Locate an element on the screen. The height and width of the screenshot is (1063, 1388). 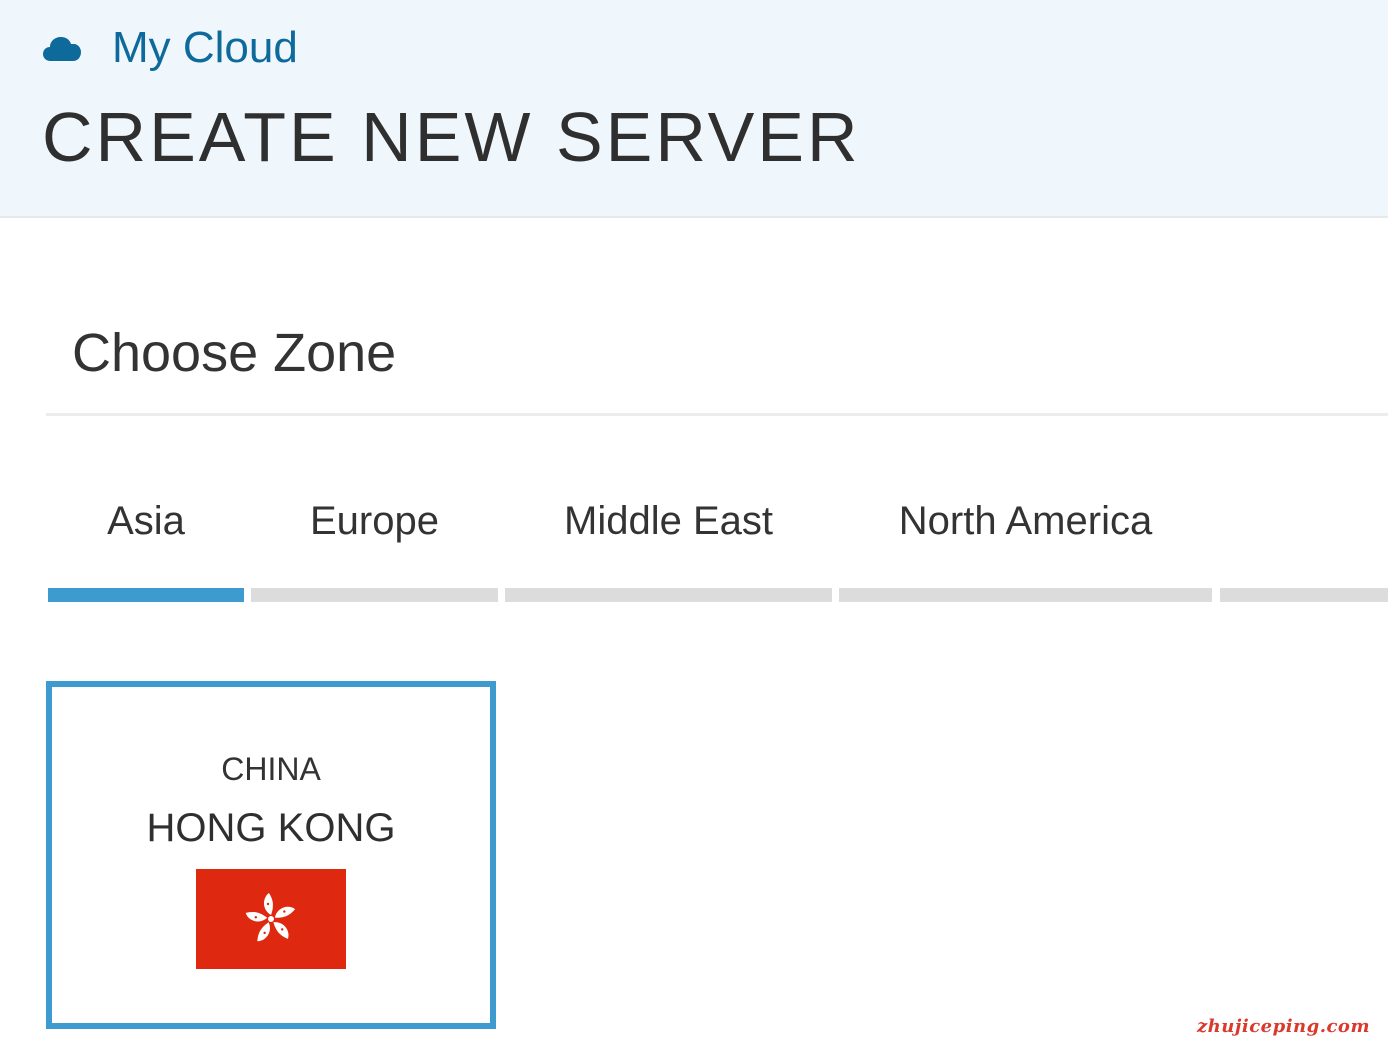
watermark: zhujiceping.com is located at coordinates (1283, 1026).